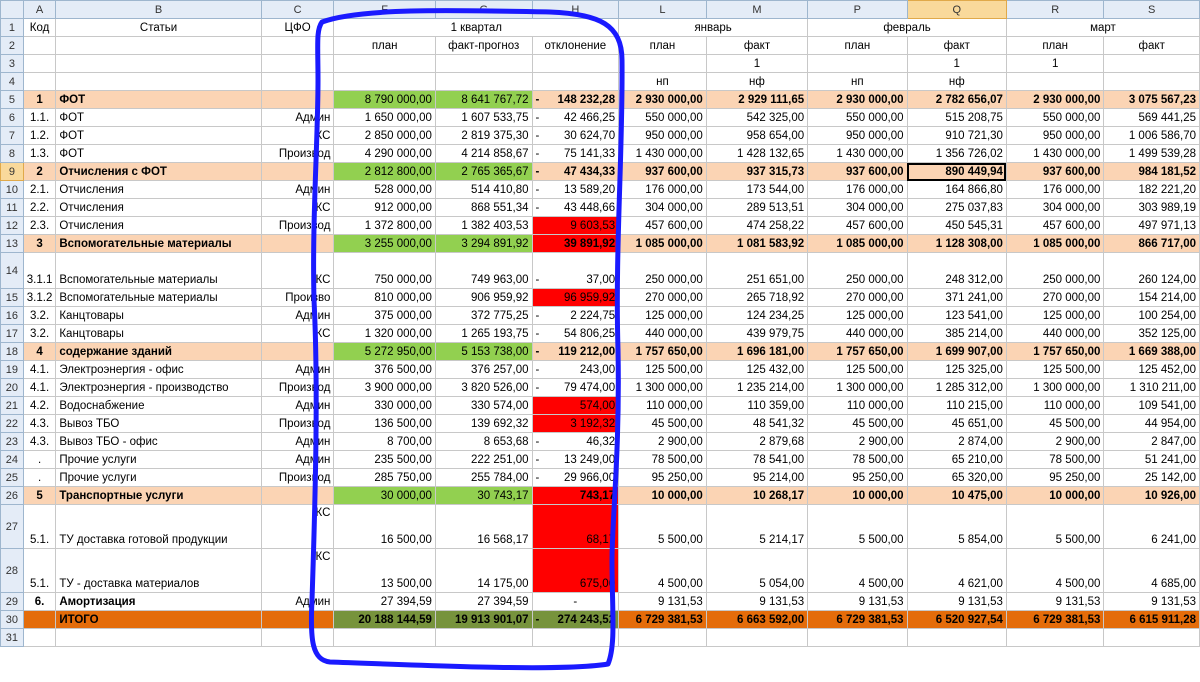  What do you see at coordinates (384, 135) in the screenshot?
I see `cell-f7: 2 850 000,00` at bounding box center [384, 135].